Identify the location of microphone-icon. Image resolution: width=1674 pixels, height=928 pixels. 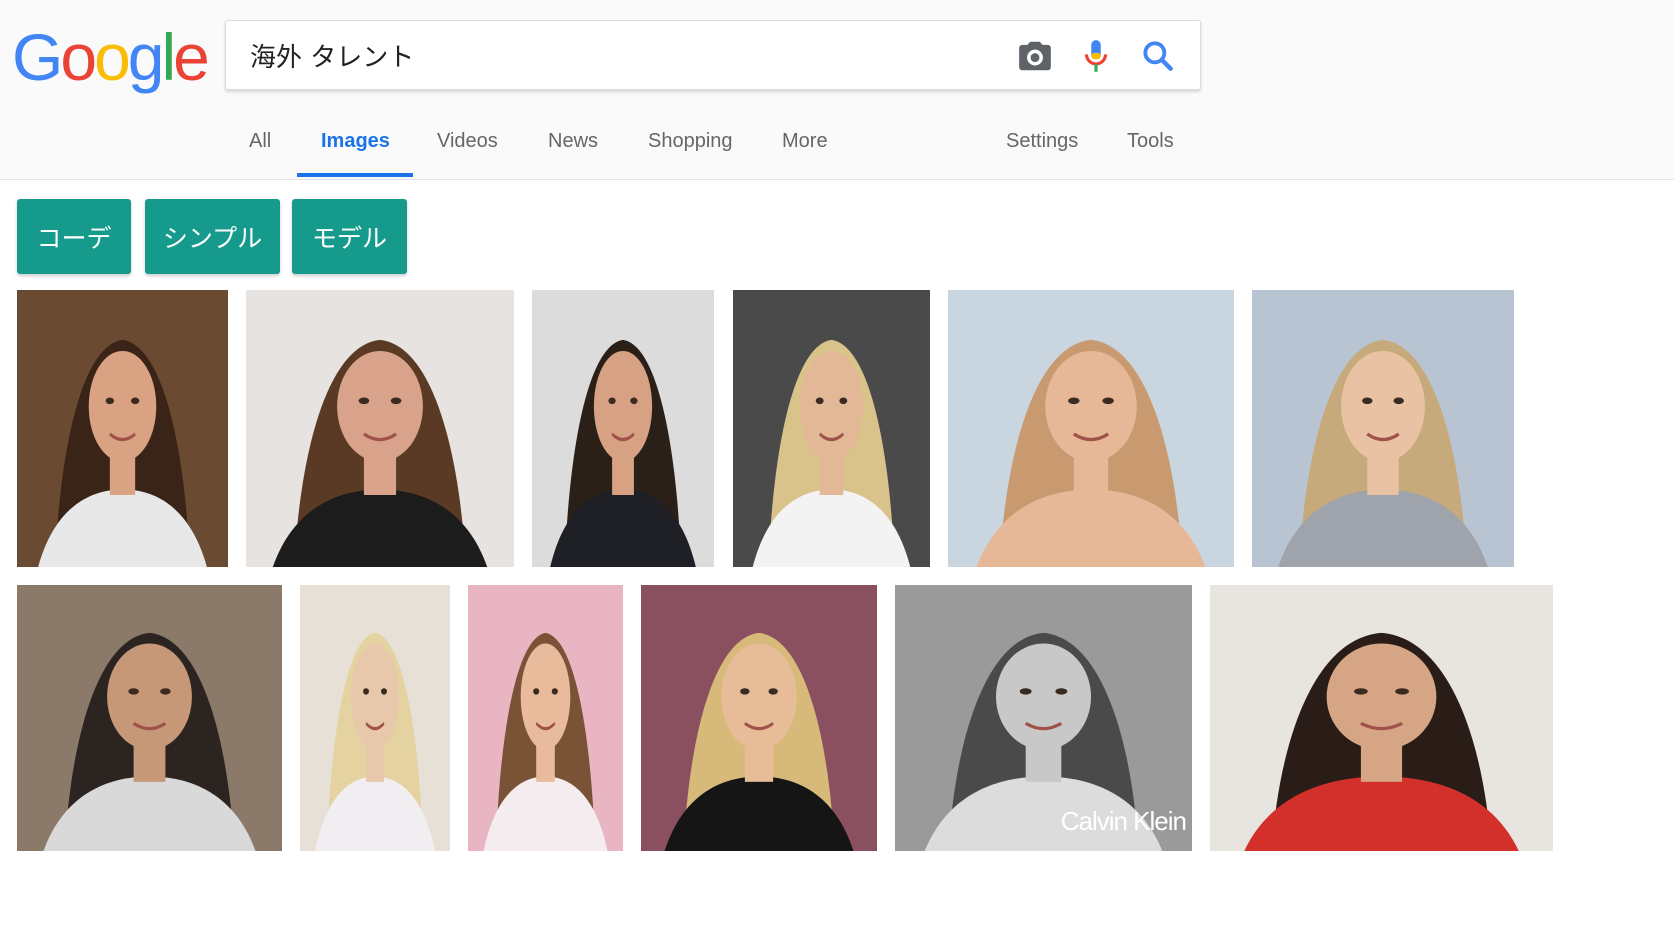
(1096, 56).